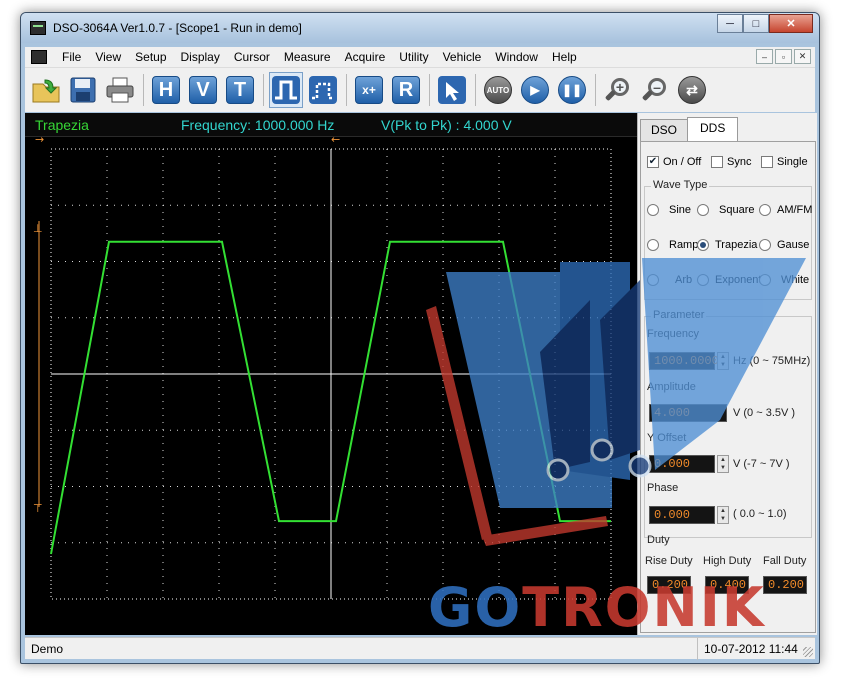 This screenshot has width=852, height=682. What do you see at coordinates (335, 141) in the screenshot?
I see `right-time-arrow: ←` at bounding box center [335, 141].